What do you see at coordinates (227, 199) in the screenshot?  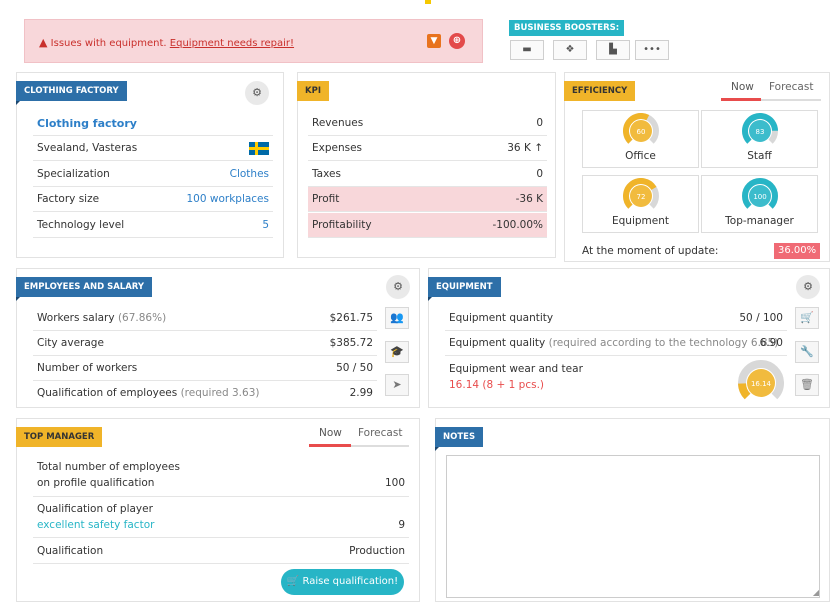 I see `factory-size-value: 100 workplaces` at bounding box center [227, 199].